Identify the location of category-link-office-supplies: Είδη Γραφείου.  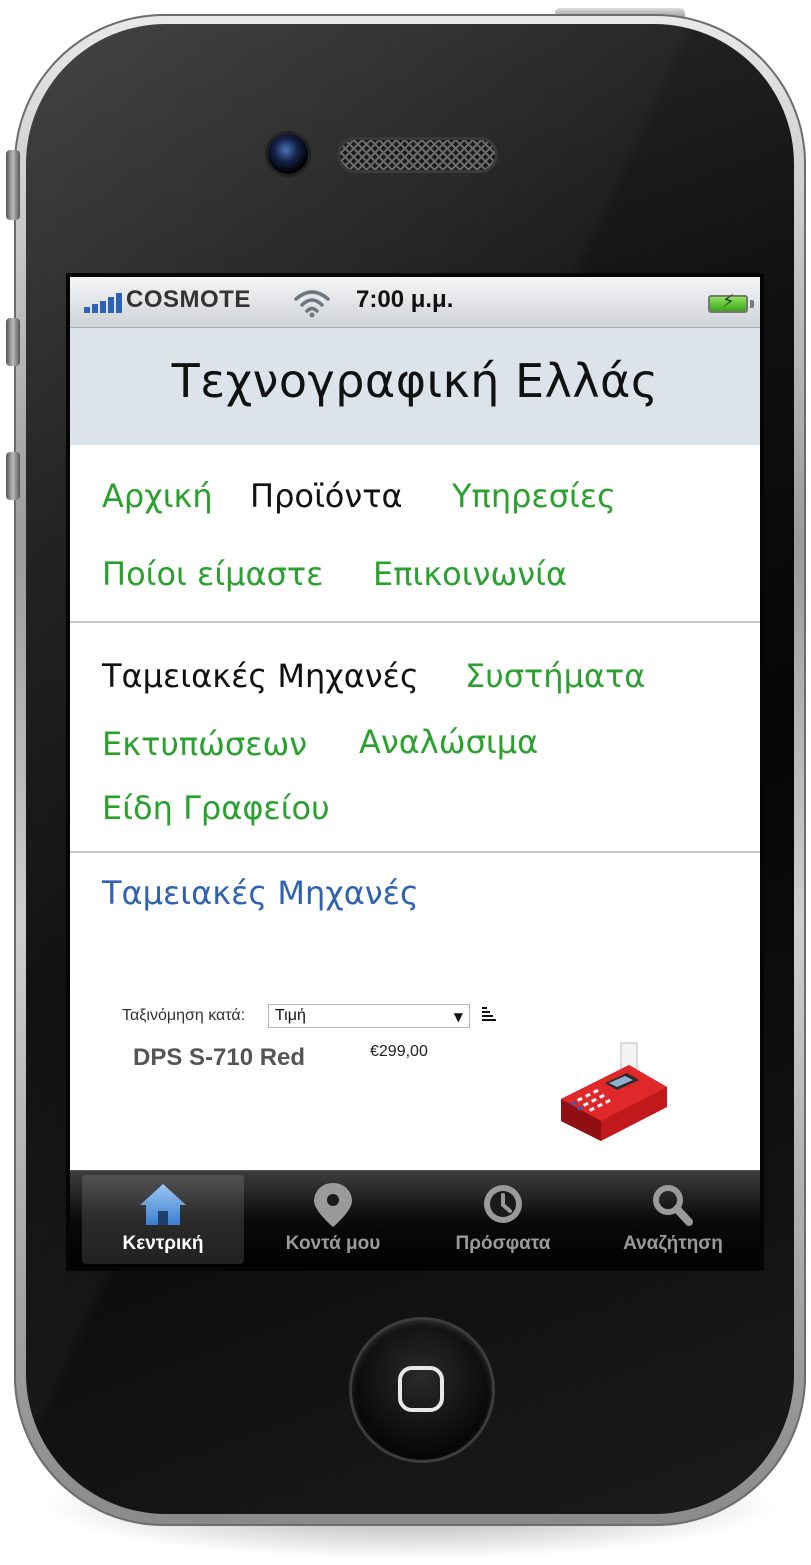
(216, 808).